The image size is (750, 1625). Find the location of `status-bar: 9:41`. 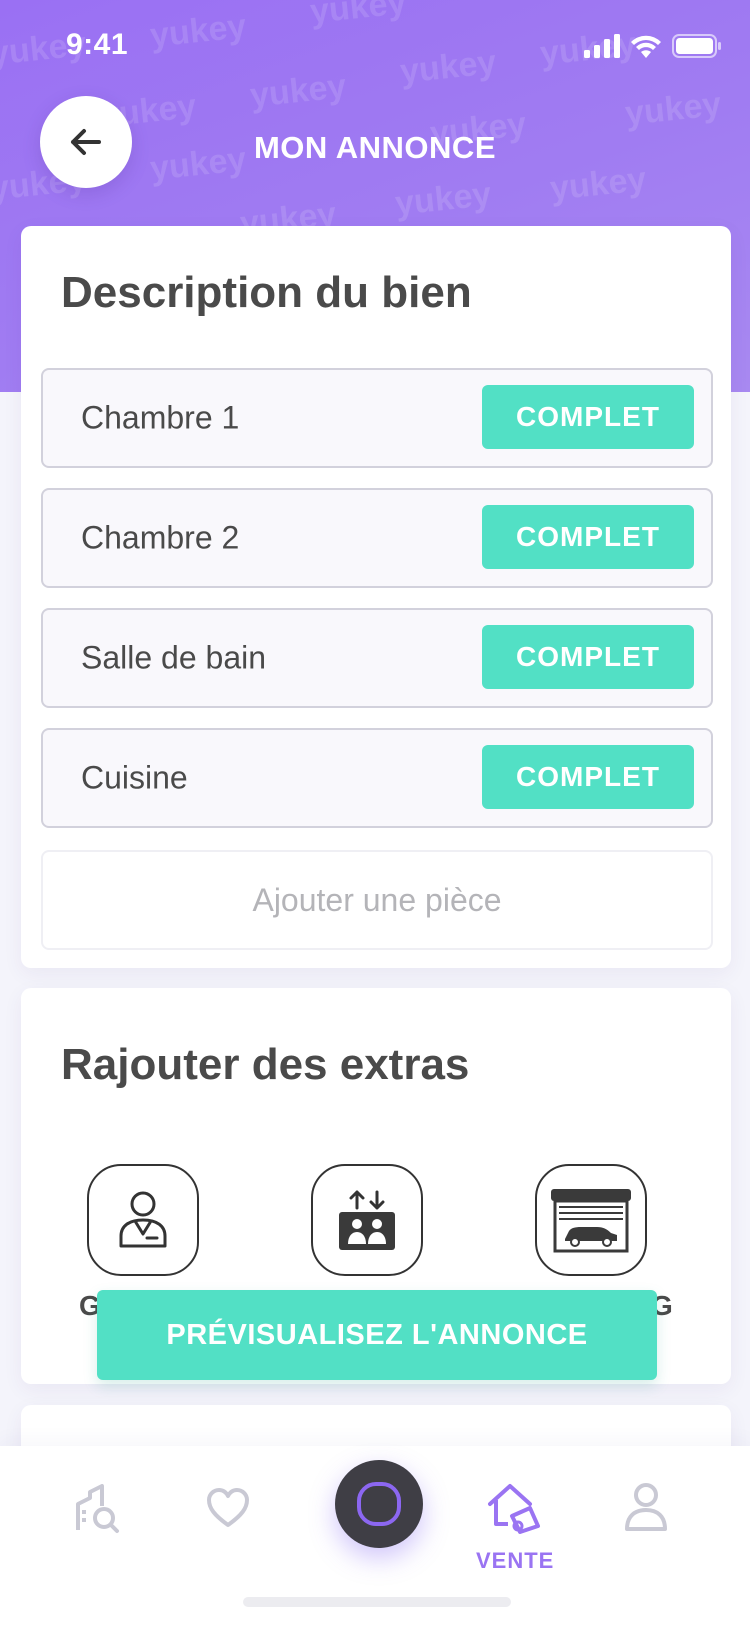

status-bar: 9:41 is located at coordinates (375, 45).